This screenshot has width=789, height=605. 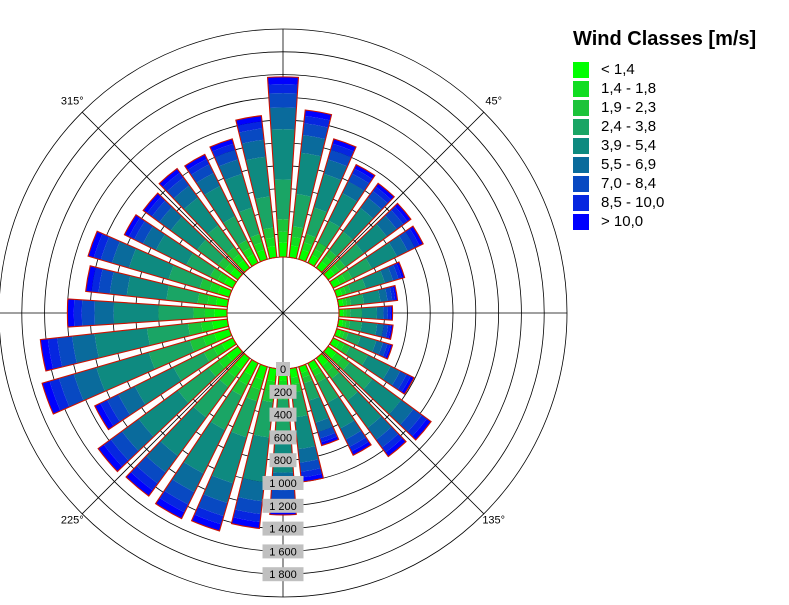 I want to click on legend-label: 2,4 - 3,8, so click(x=629, y=126).